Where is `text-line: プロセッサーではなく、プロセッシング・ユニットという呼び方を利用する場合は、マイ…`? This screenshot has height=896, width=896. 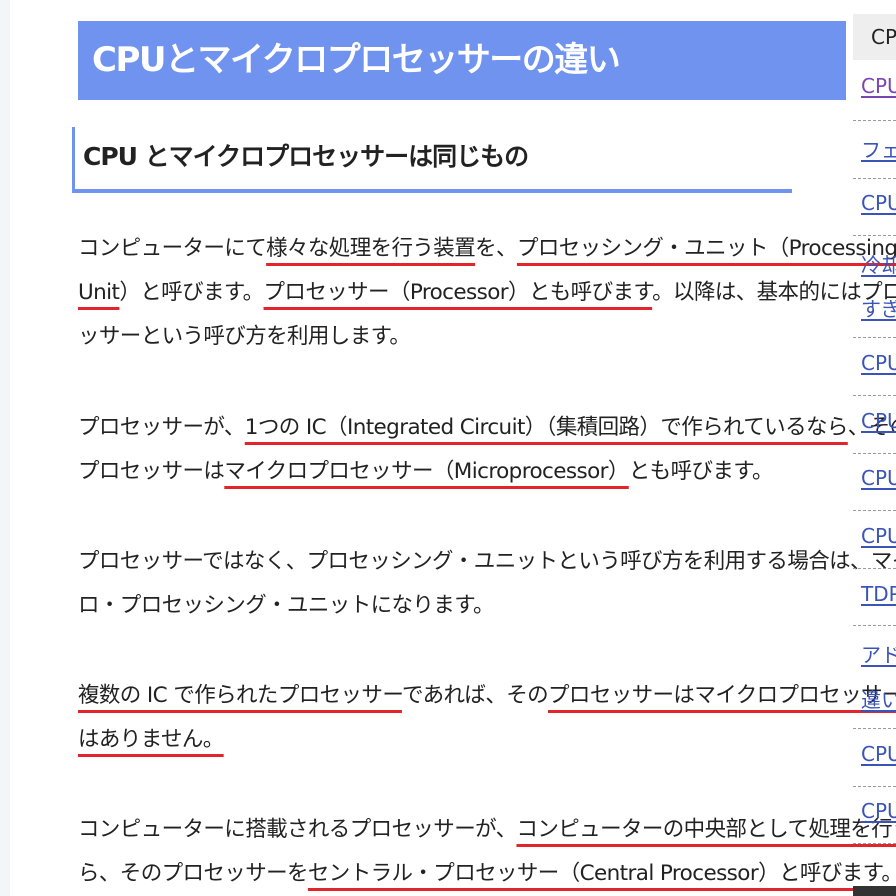 text-line: プロセッサーではなく、プロセッシング・ユニットという呼び方を利用する場合は、マイ… is located at coordinates (487, 562).